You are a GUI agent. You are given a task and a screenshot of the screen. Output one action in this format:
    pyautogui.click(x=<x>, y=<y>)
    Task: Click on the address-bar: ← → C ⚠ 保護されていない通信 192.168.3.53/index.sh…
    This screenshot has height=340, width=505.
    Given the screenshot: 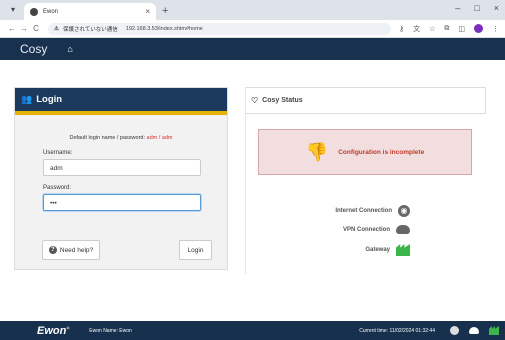 What is the action you would take?
    pyautogui.click(x=252, y=29)
    